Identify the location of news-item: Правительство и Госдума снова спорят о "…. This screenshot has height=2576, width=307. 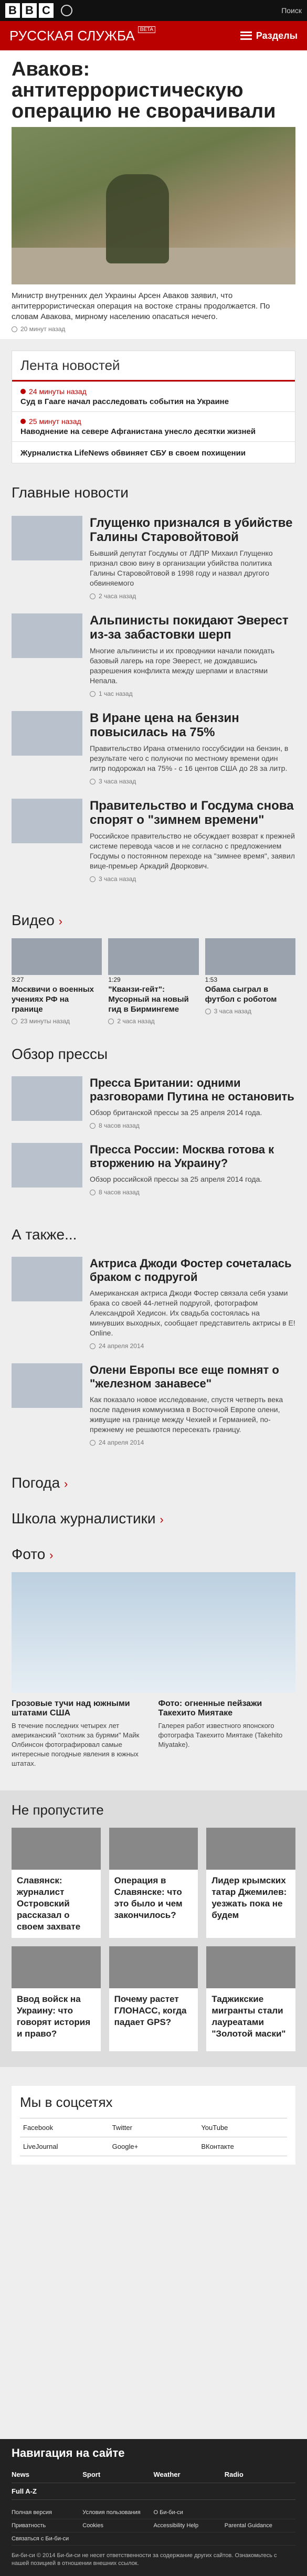
(153, 842).